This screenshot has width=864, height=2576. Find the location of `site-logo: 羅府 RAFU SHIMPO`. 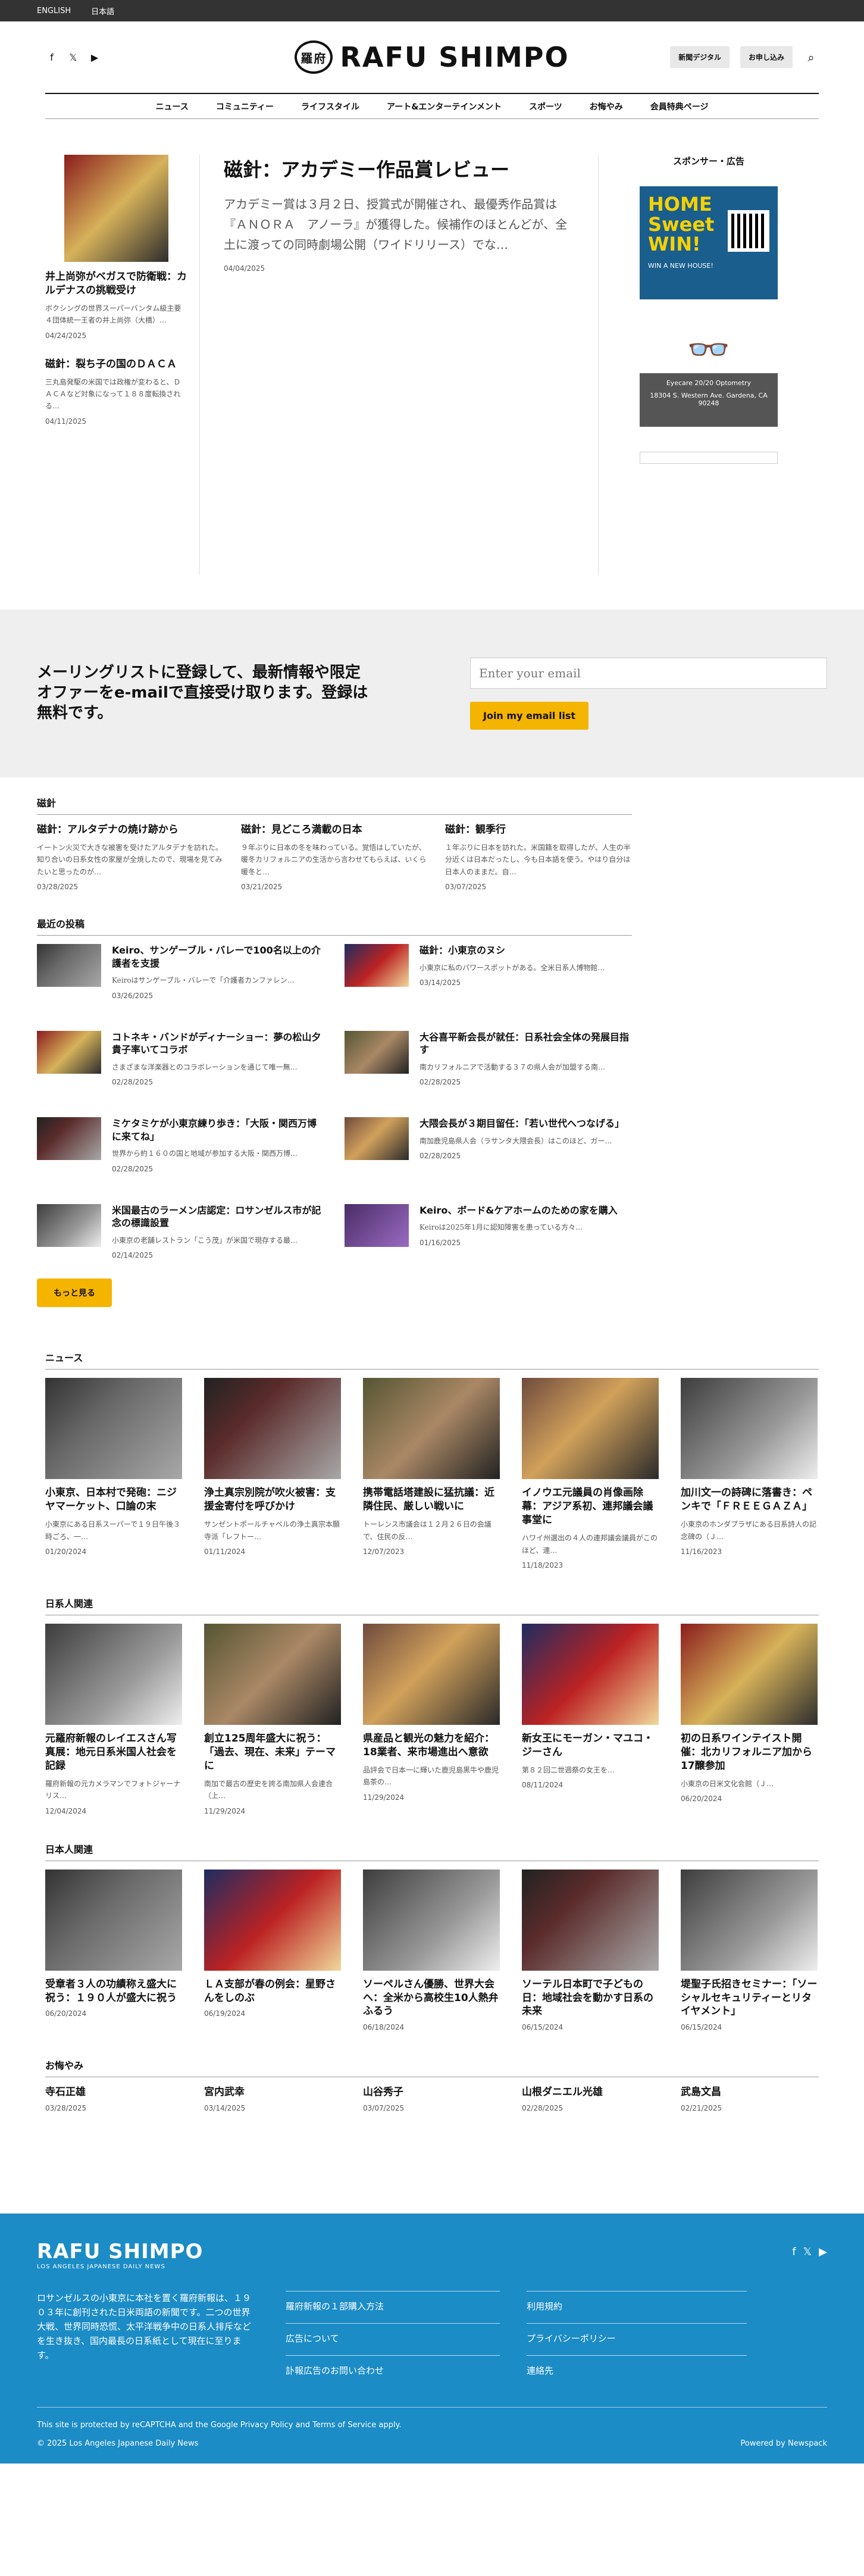

site-logo: 羅府 RAFU SHIMPO is located at coordinates (432, 57).